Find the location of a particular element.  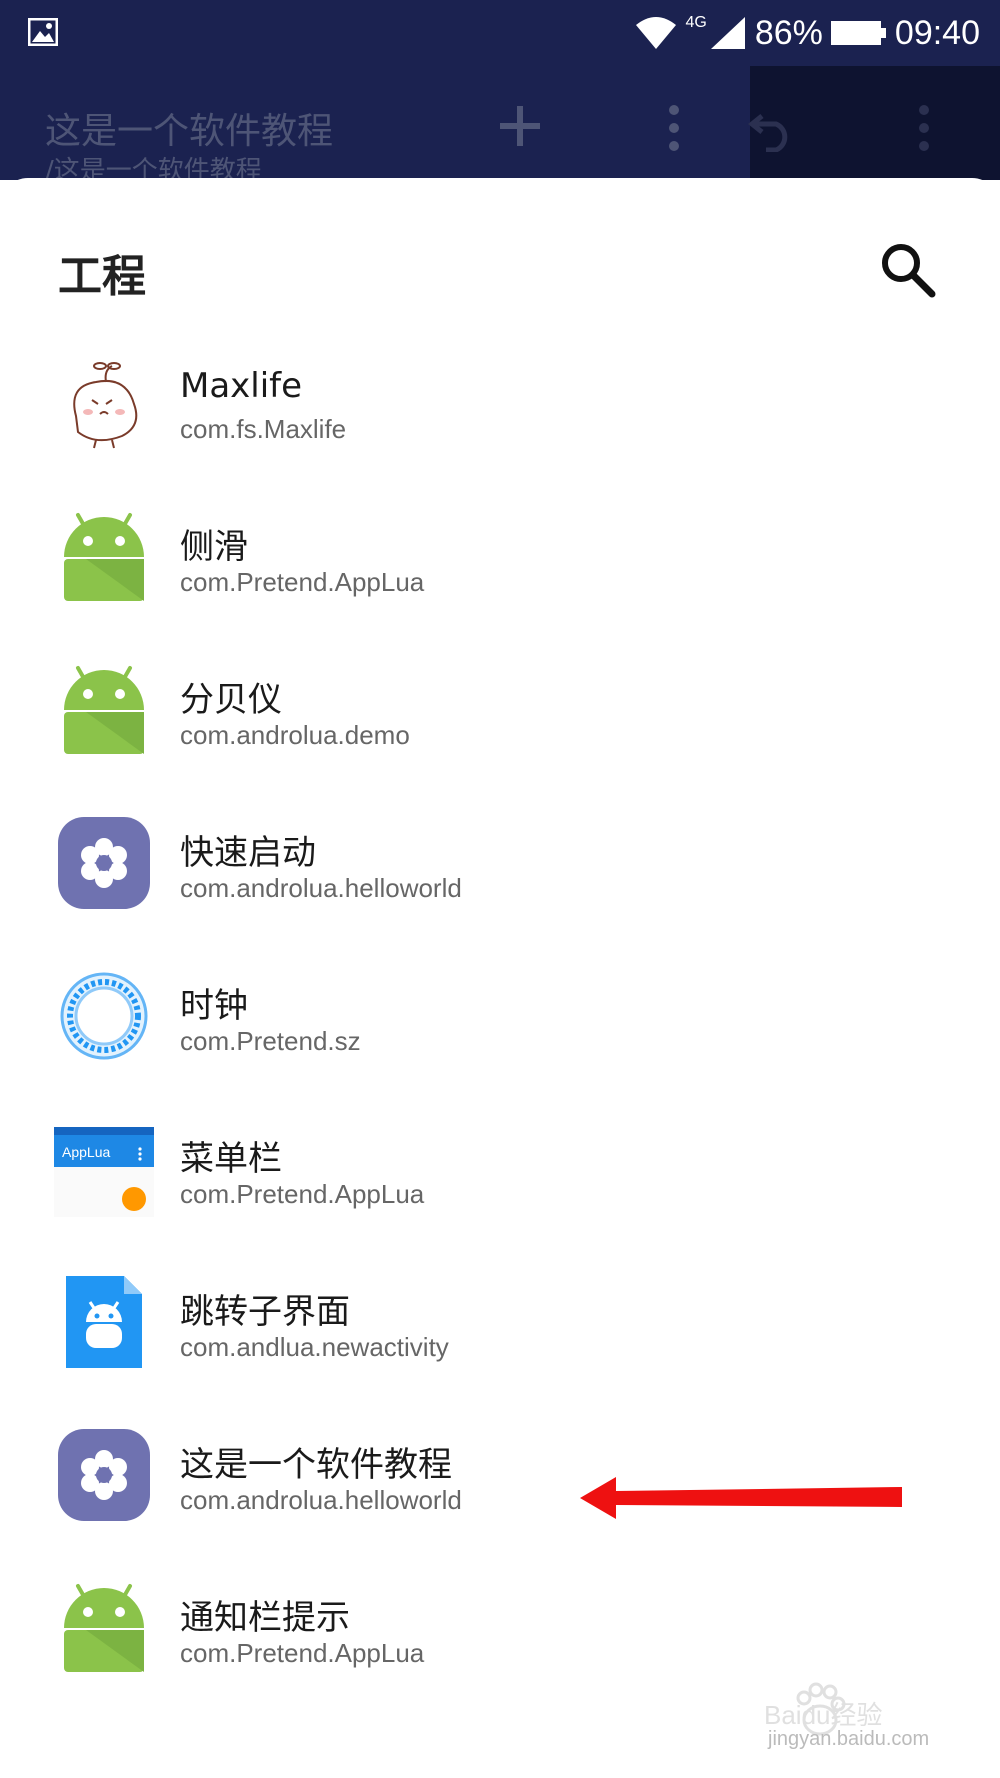

watermark-brand: Baidu经验 is located at coordinates (823, 1715).